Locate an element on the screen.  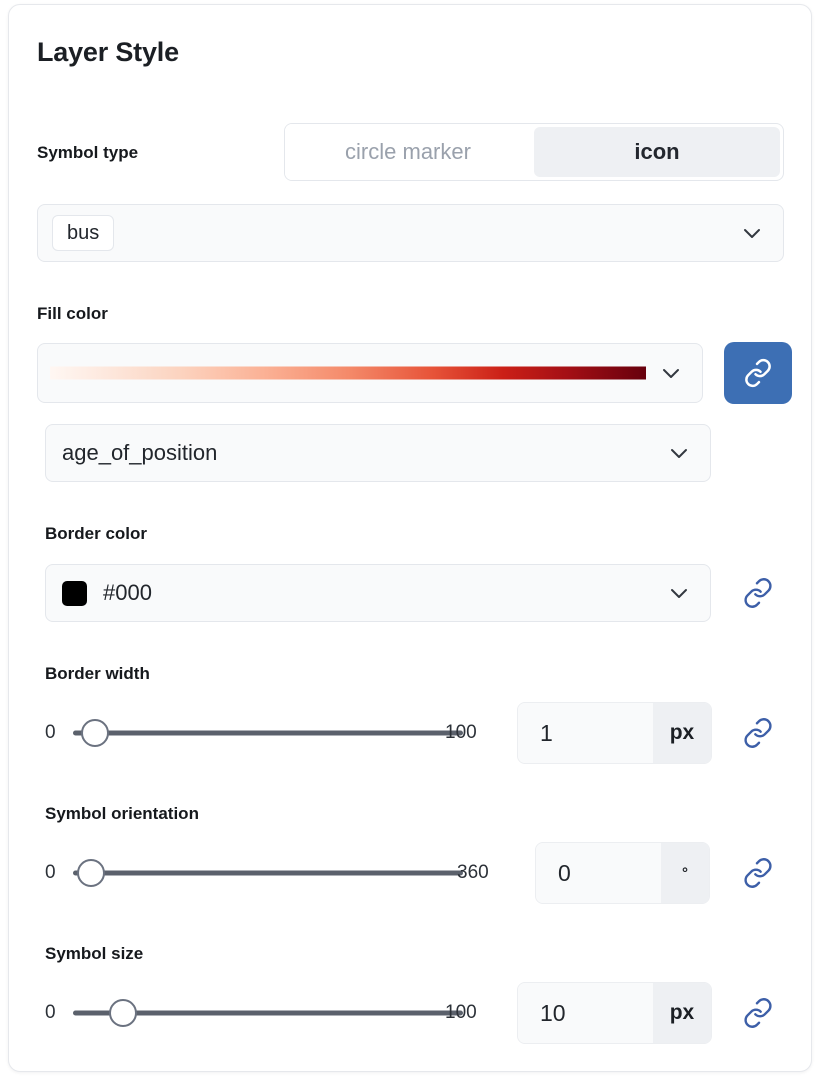
border-width-unit: px is located at coordinates (682, 733).